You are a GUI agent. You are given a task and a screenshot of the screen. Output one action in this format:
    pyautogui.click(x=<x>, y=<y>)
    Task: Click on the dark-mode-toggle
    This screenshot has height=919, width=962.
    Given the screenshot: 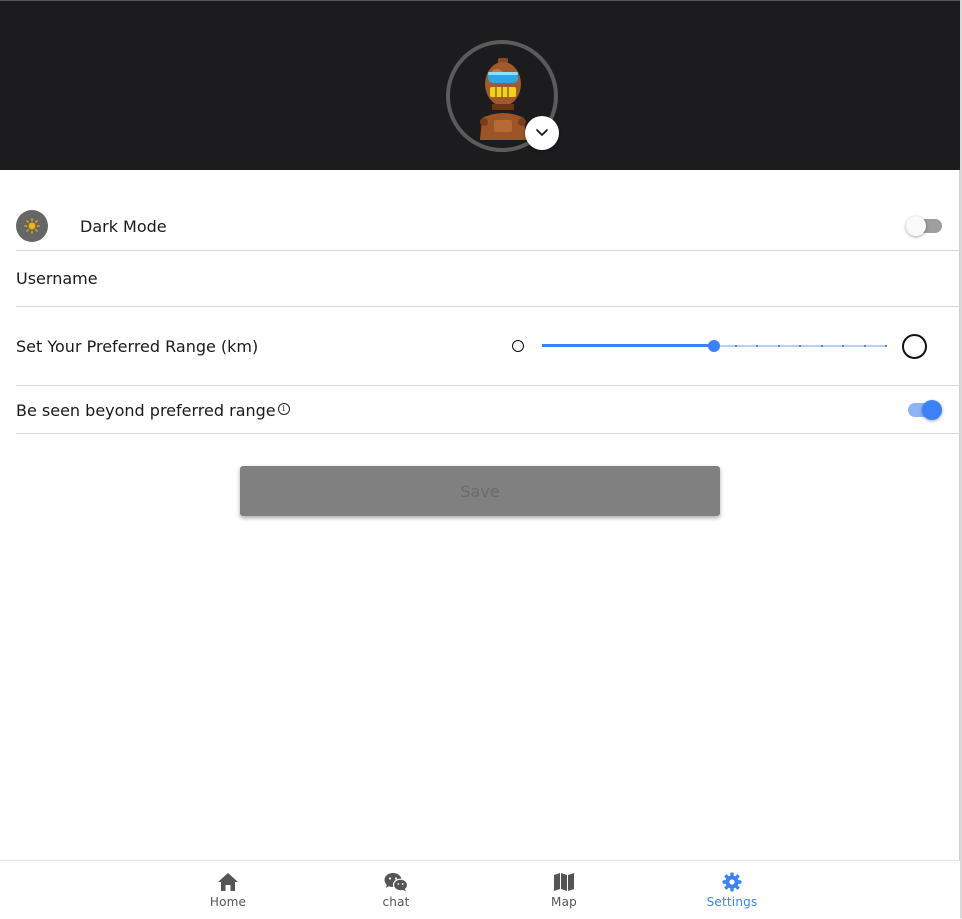 What is the action you would take?
    pyautogui.click(x=924, y=226)
    